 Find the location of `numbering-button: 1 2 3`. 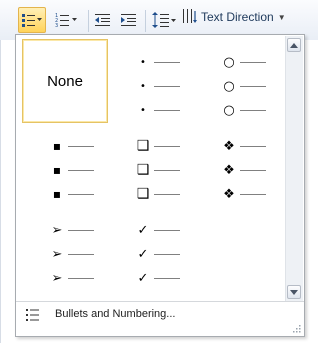

numbering-button: 1 2 3 is located at coordinates (67, 20).